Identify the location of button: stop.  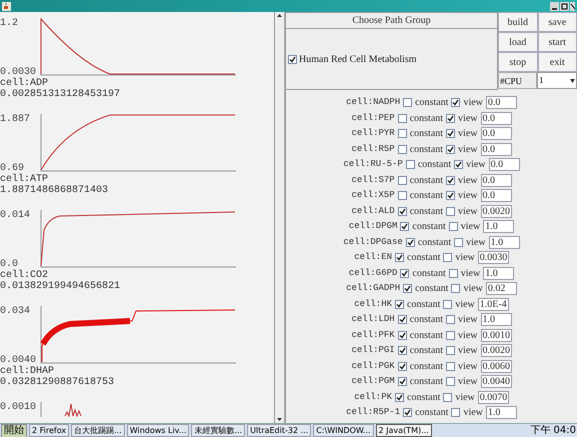
(518, 62).